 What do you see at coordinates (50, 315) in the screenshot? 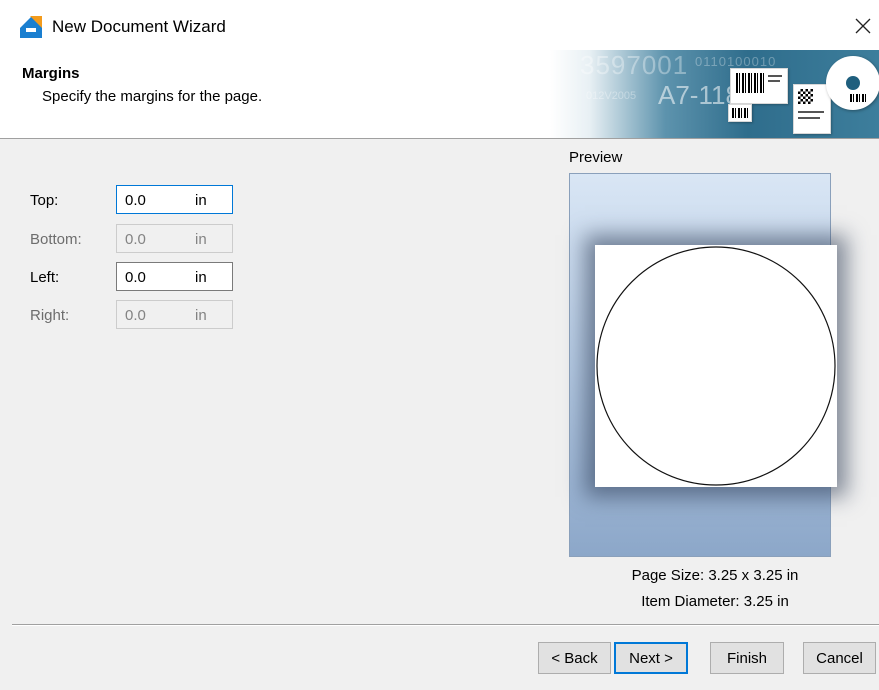
I see `right-margin-label: Right:` at bounding box center [50, 315].